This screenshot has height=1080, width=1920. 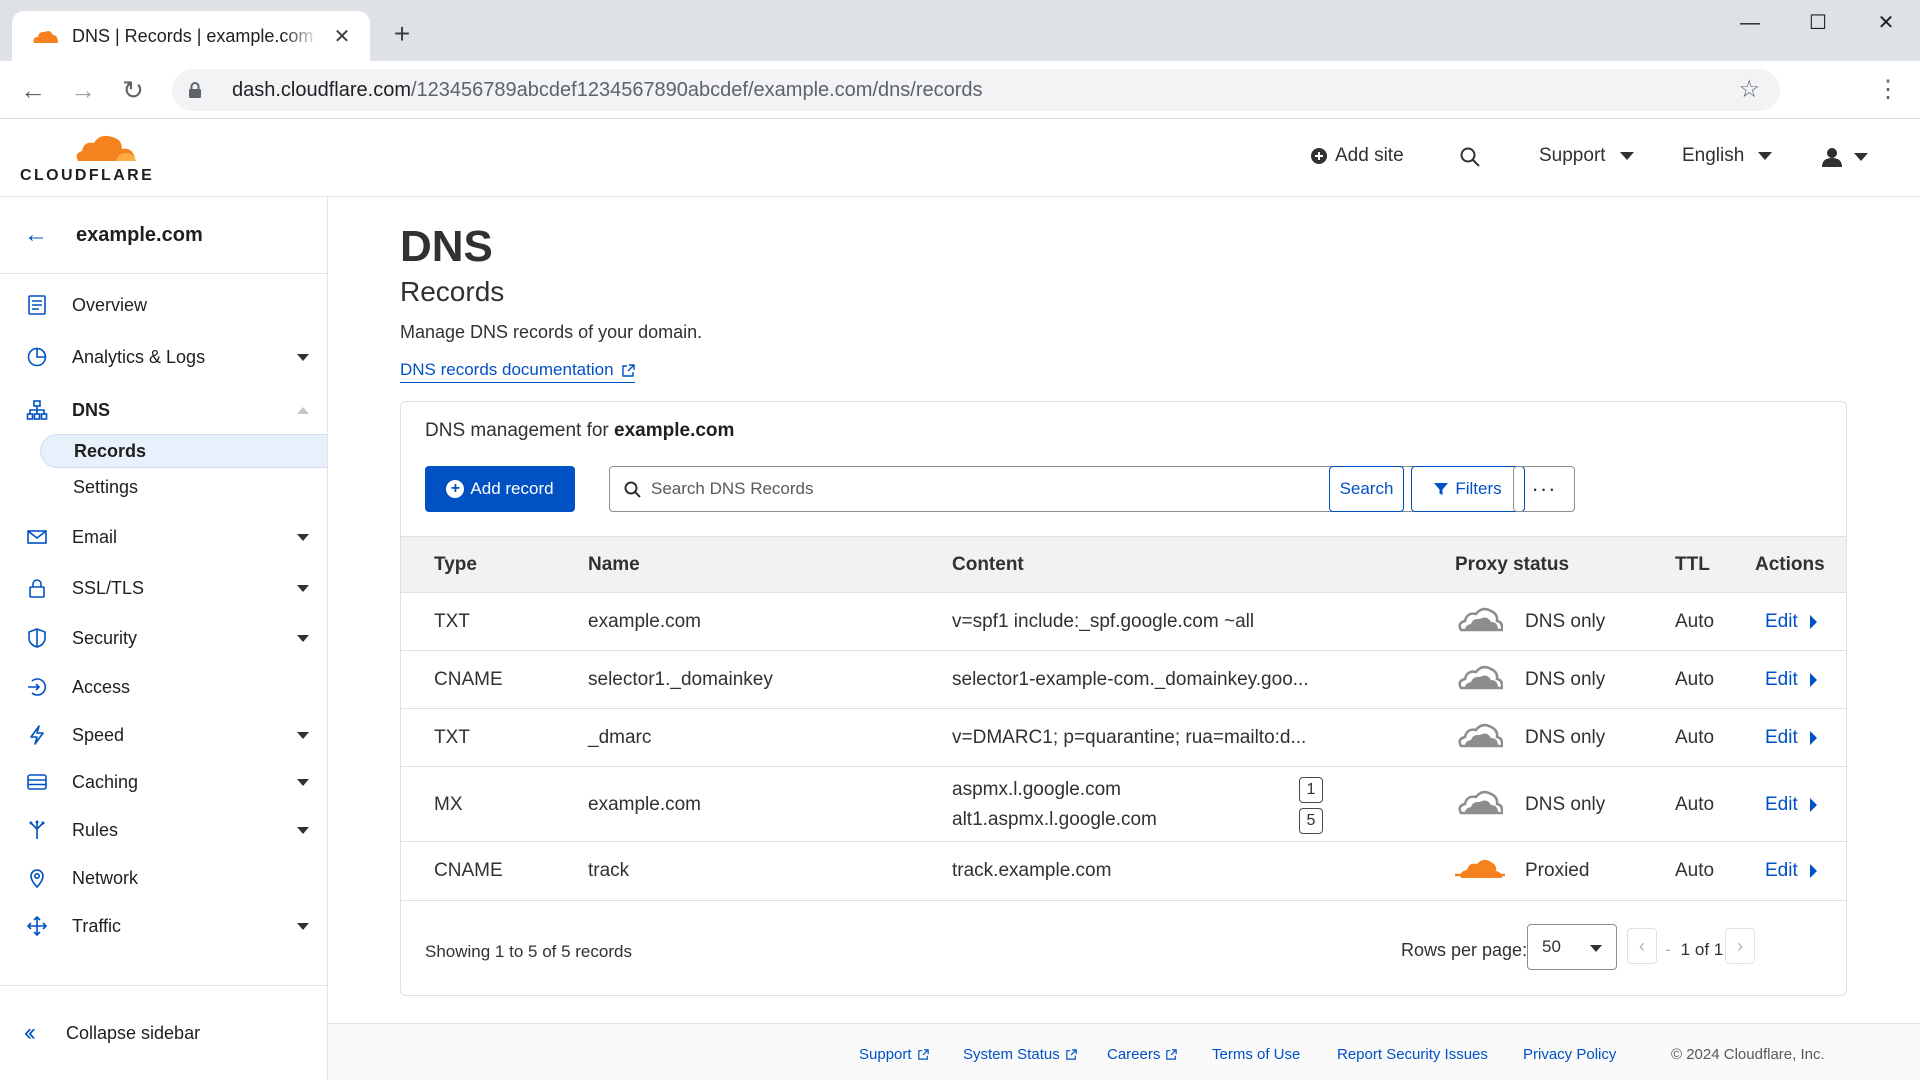 What do you see at coordinates (1709, 949) in the screenshot?
I see `page-total: of 1` at bounding box center [1709, 949].